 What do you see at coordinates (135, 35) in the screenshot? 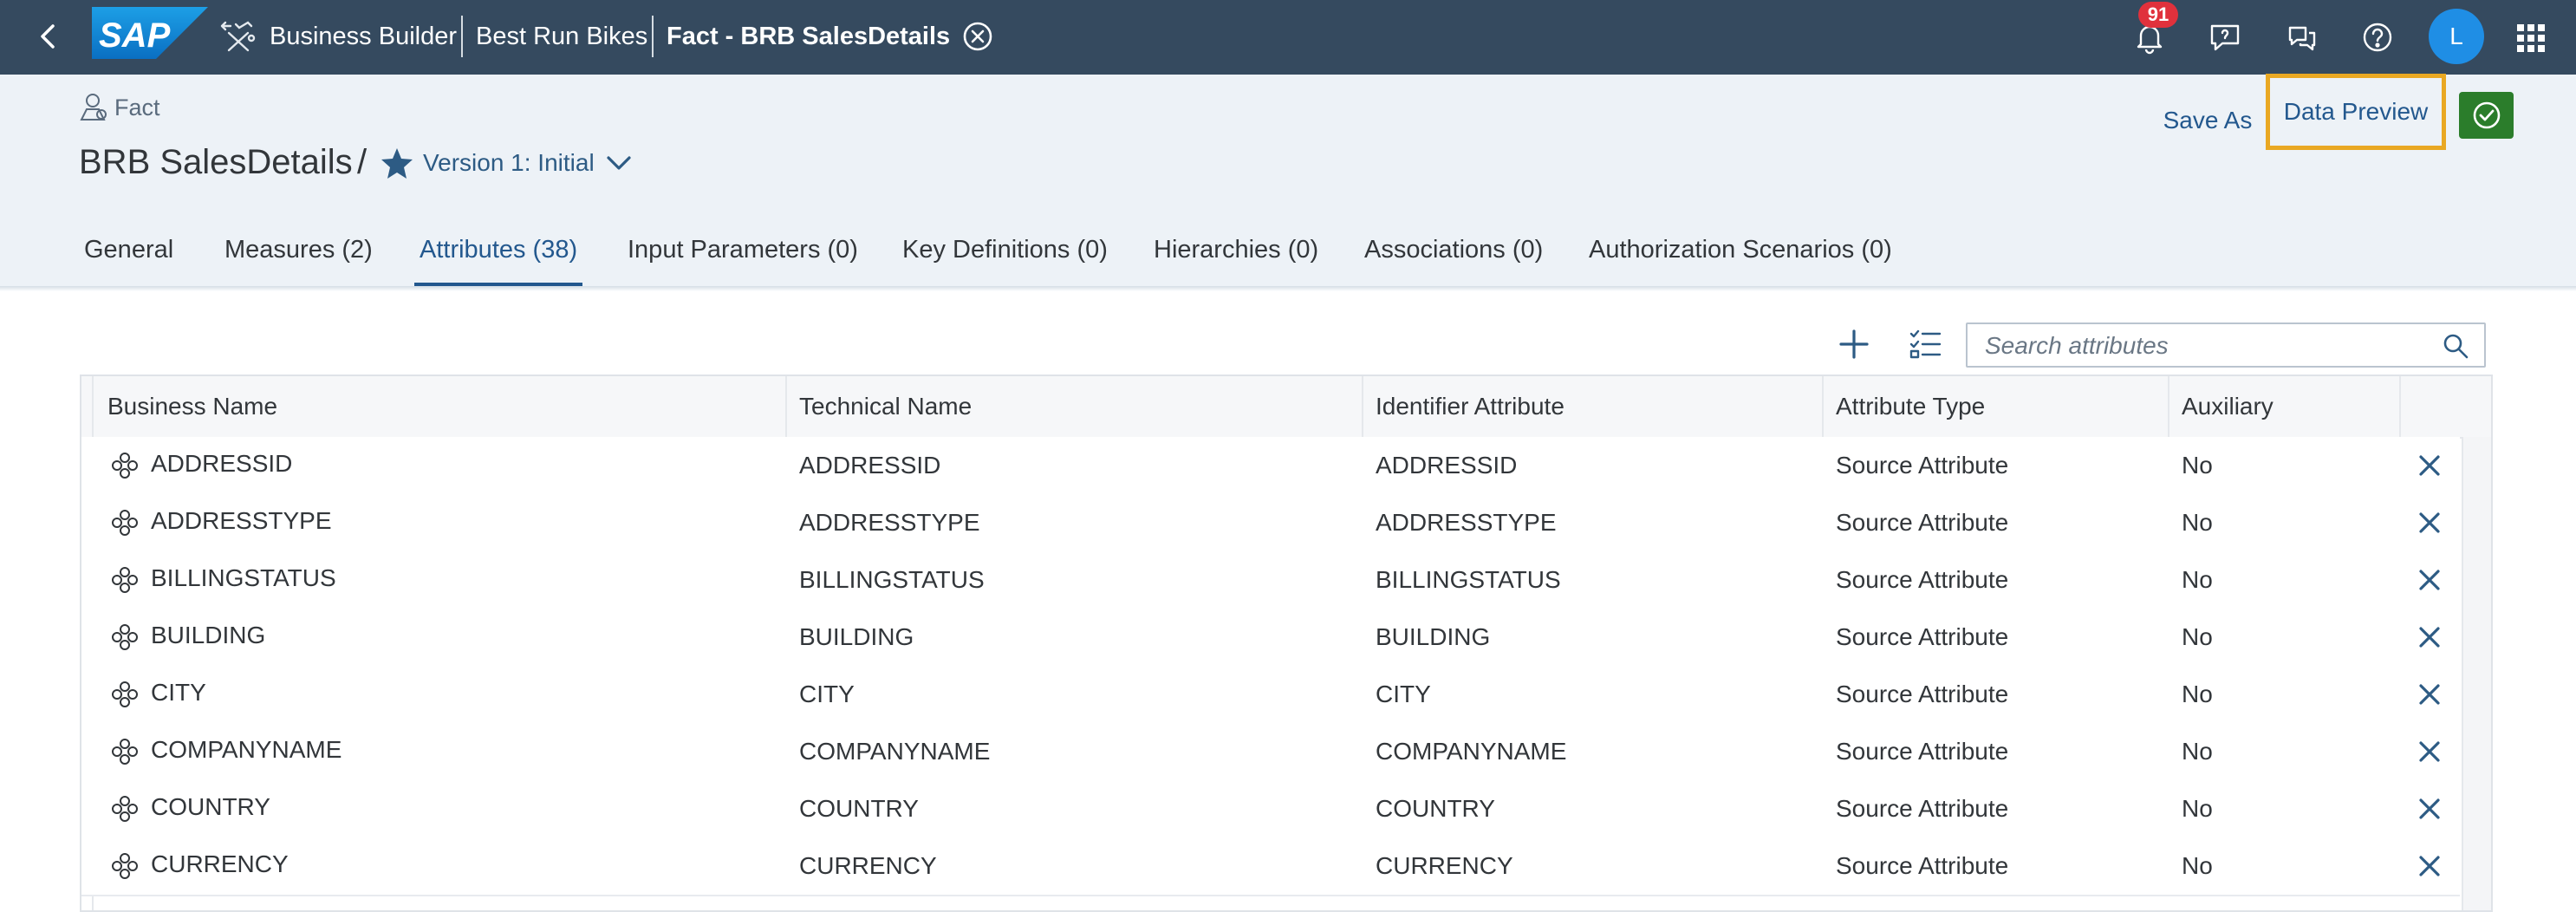
I see `sap-logo-text: SAP` at bounding box center [135, 35].